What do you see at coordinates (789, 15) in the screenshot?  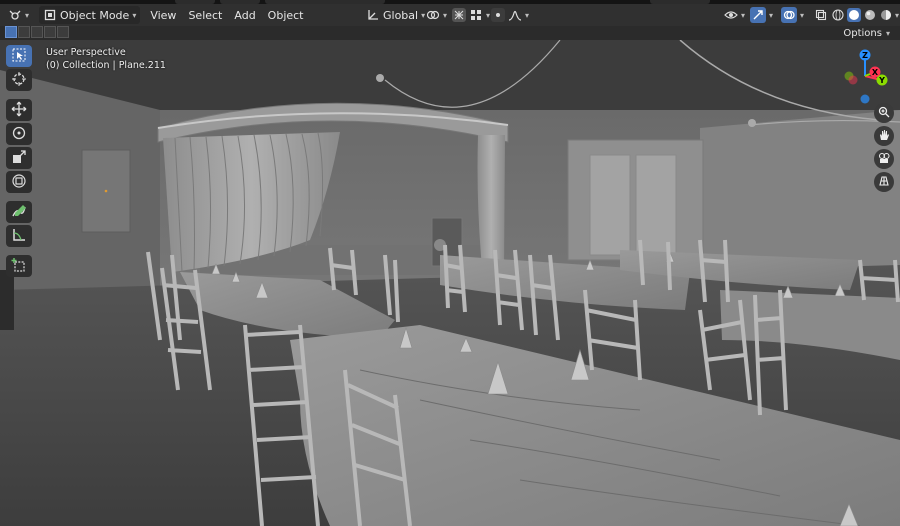 I see `overlay-icon` at bounding box center [789, 15].